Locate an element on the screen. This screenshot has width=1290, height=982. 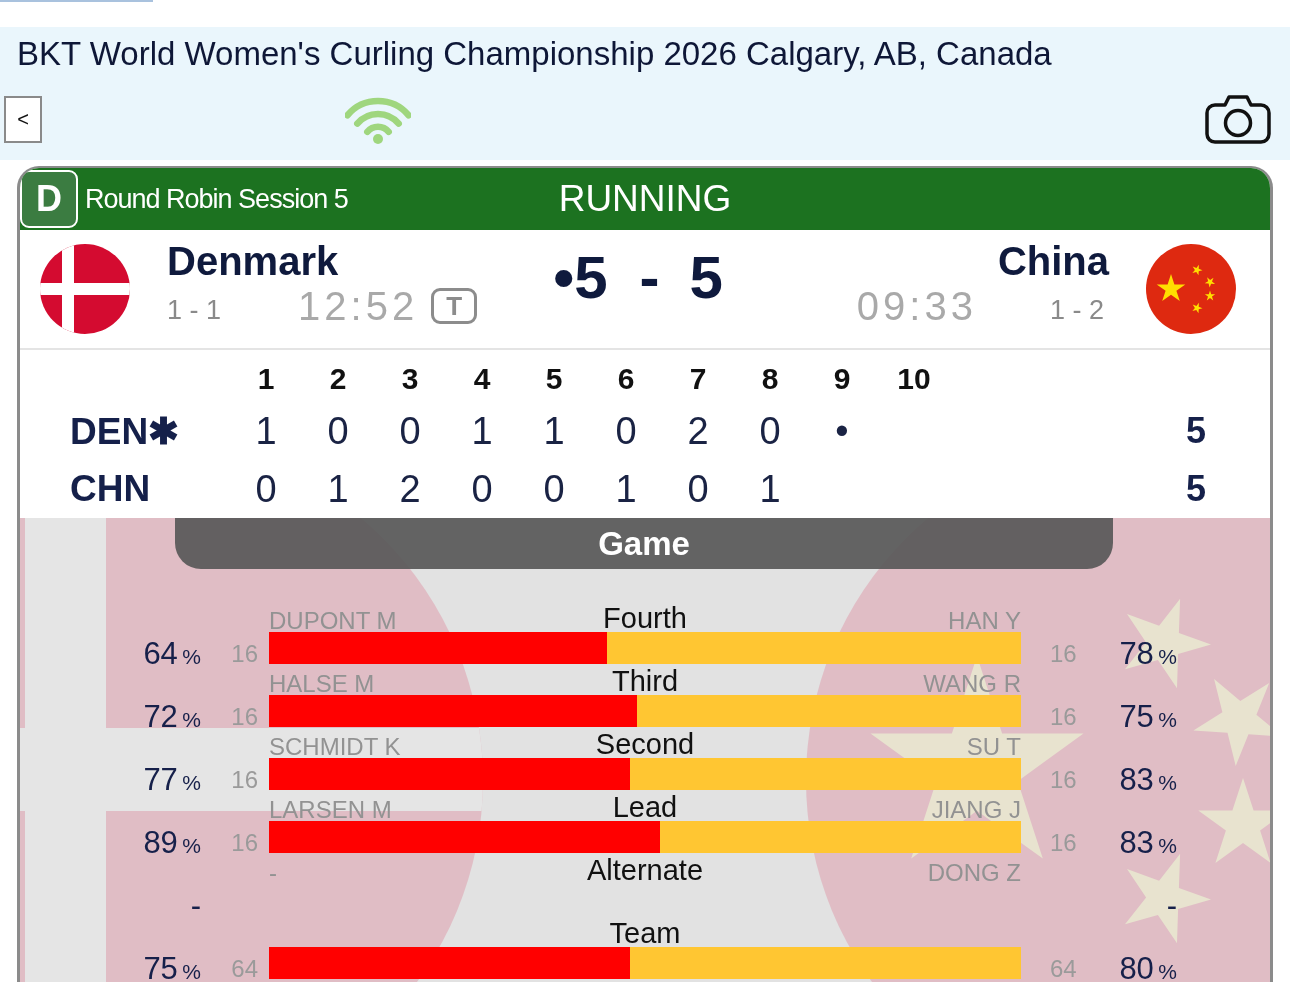
accuracy-percent: 78% is located at coordinates (1148, 649).